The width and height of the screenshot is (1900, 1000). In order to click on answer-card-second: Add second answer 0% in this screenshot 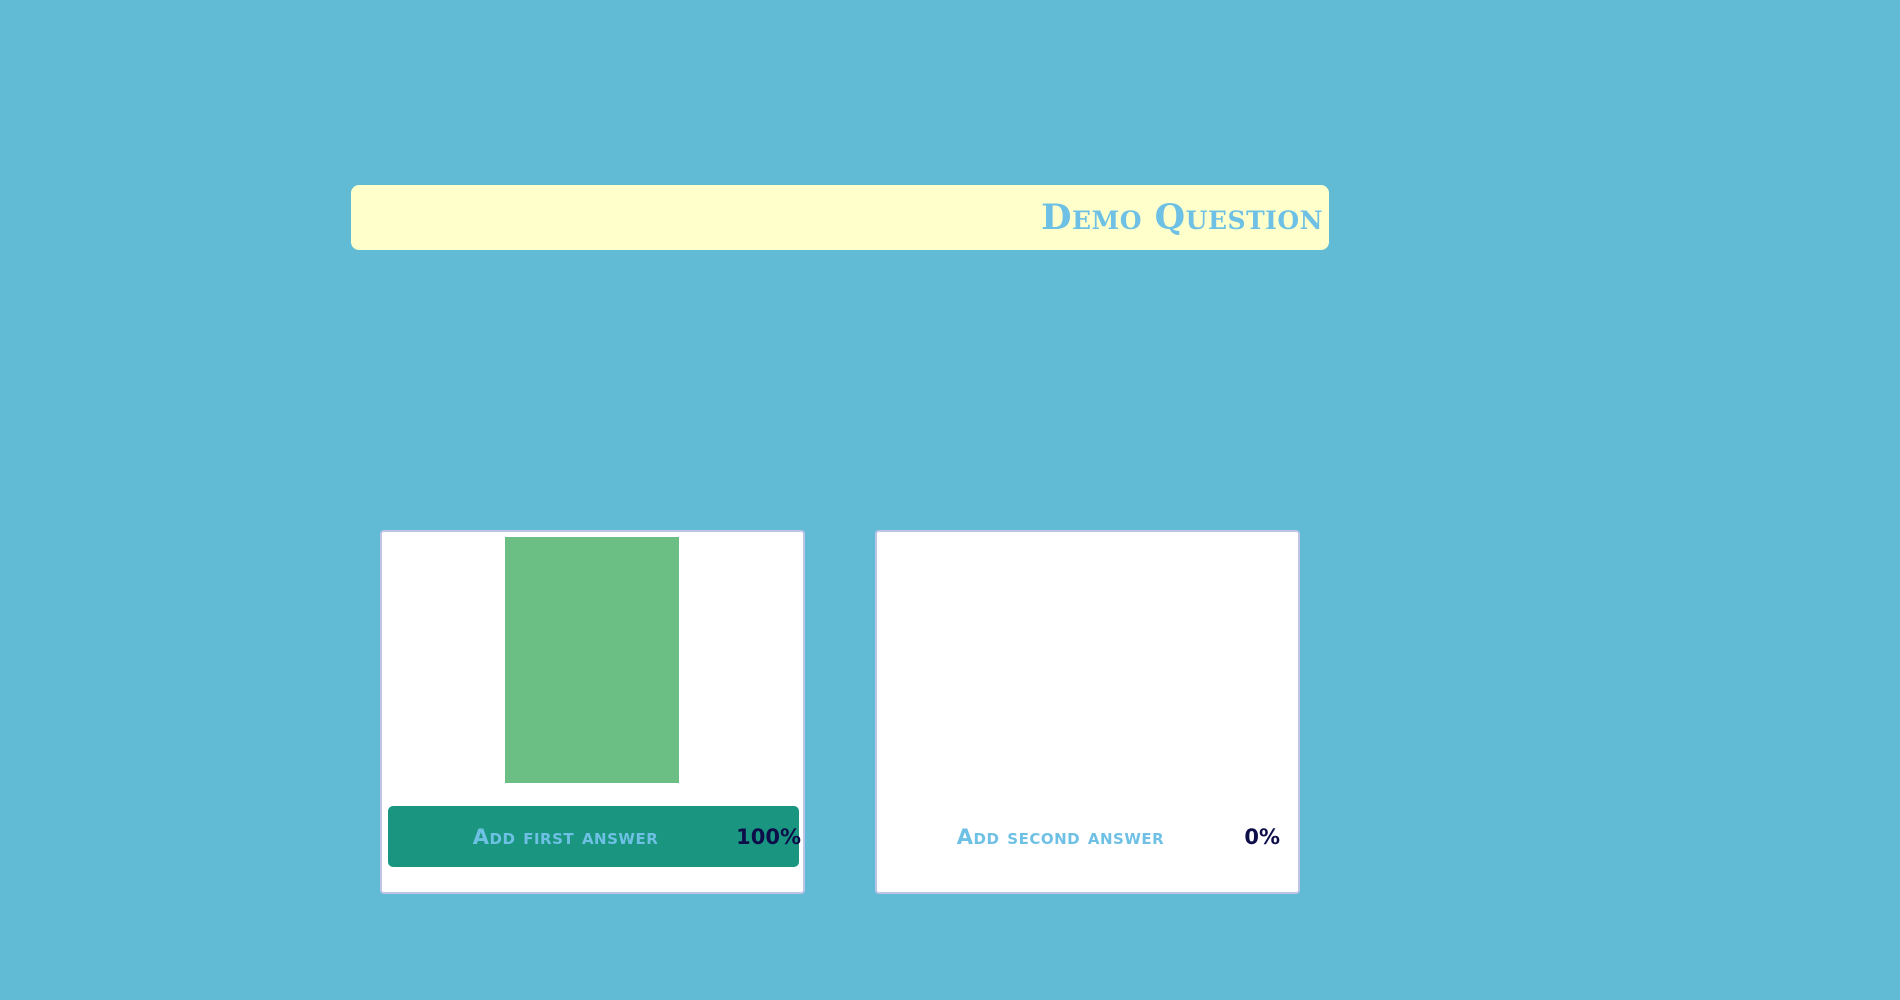, I will do `click(1087, 712)`.